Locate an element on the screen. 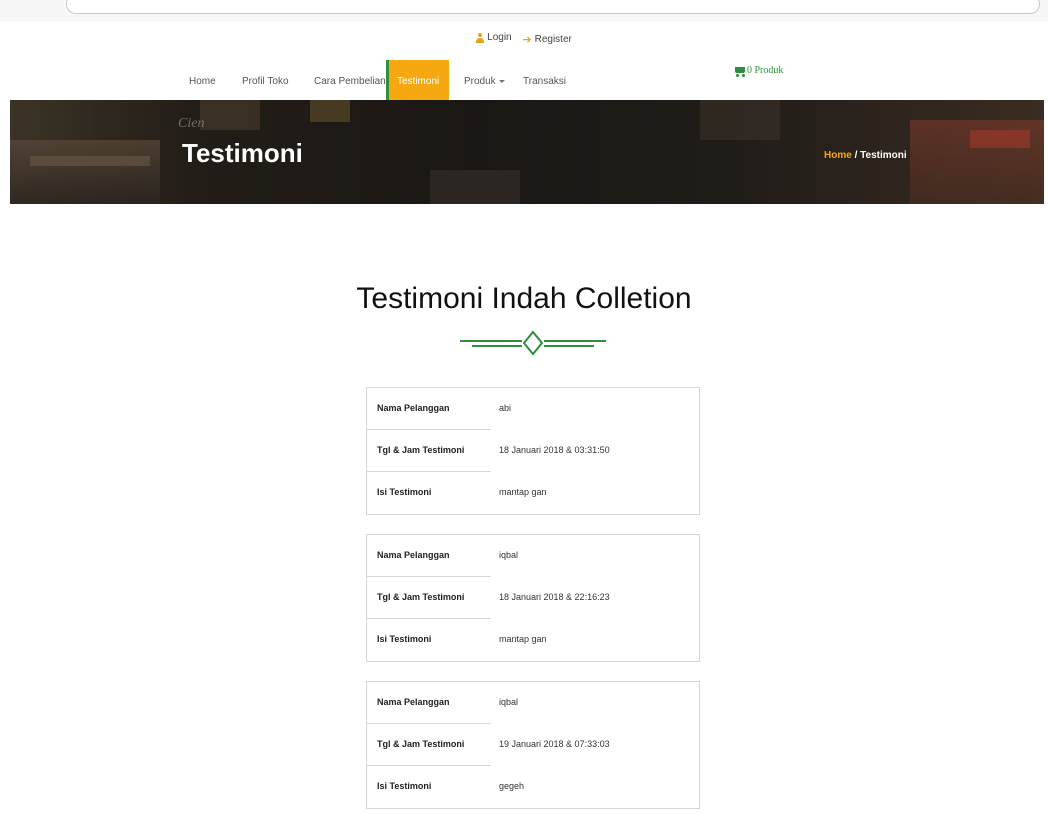  user-icon is located at coordinates (480, 37).